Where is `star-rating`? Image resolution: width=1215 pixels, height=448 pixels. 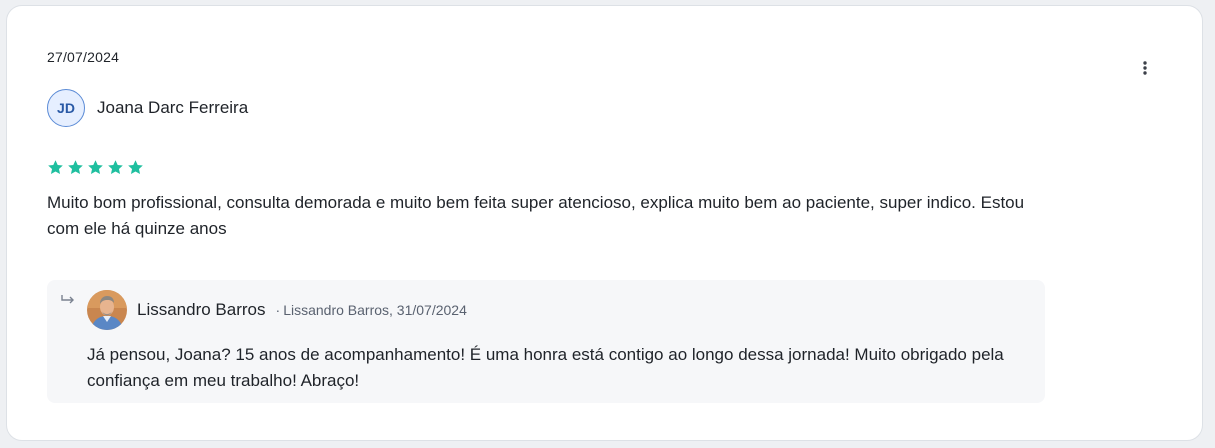 star-rating is located at coordinates (95, 167).